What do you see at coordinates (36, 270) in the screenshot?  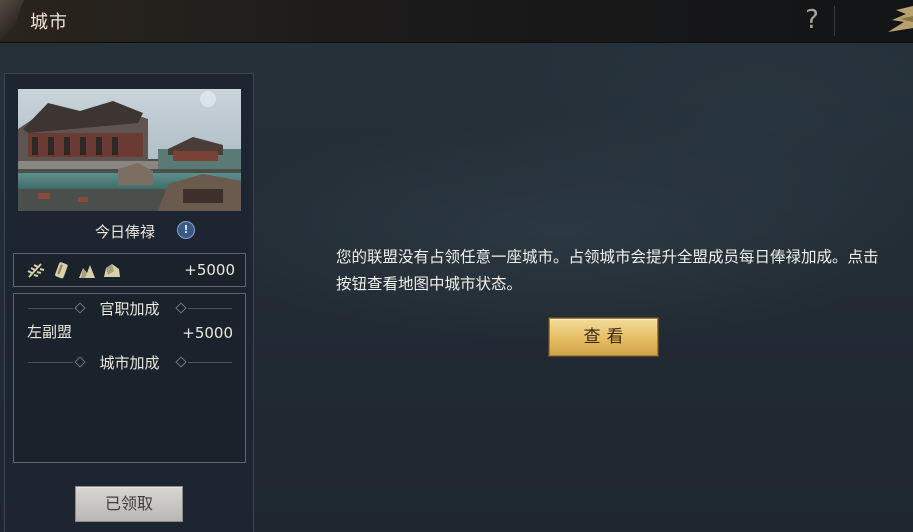 I see `wheat-icon` at bounding box center [36, 270].